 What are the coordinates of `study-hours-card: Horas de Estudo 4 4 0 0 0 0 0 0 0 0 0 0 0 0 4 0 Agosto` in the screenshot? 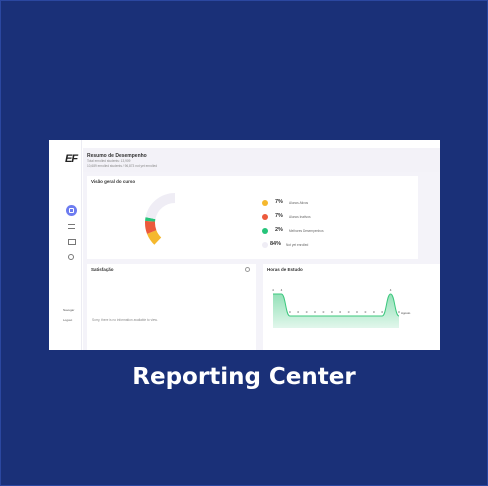 It's located at (351, 307).